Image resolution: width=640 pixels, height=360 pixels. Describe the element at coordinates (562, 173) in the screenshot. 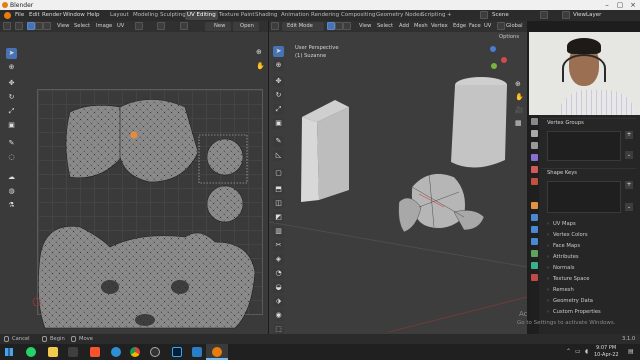

I see `shape-keys-title: Shape Keys` at that location.